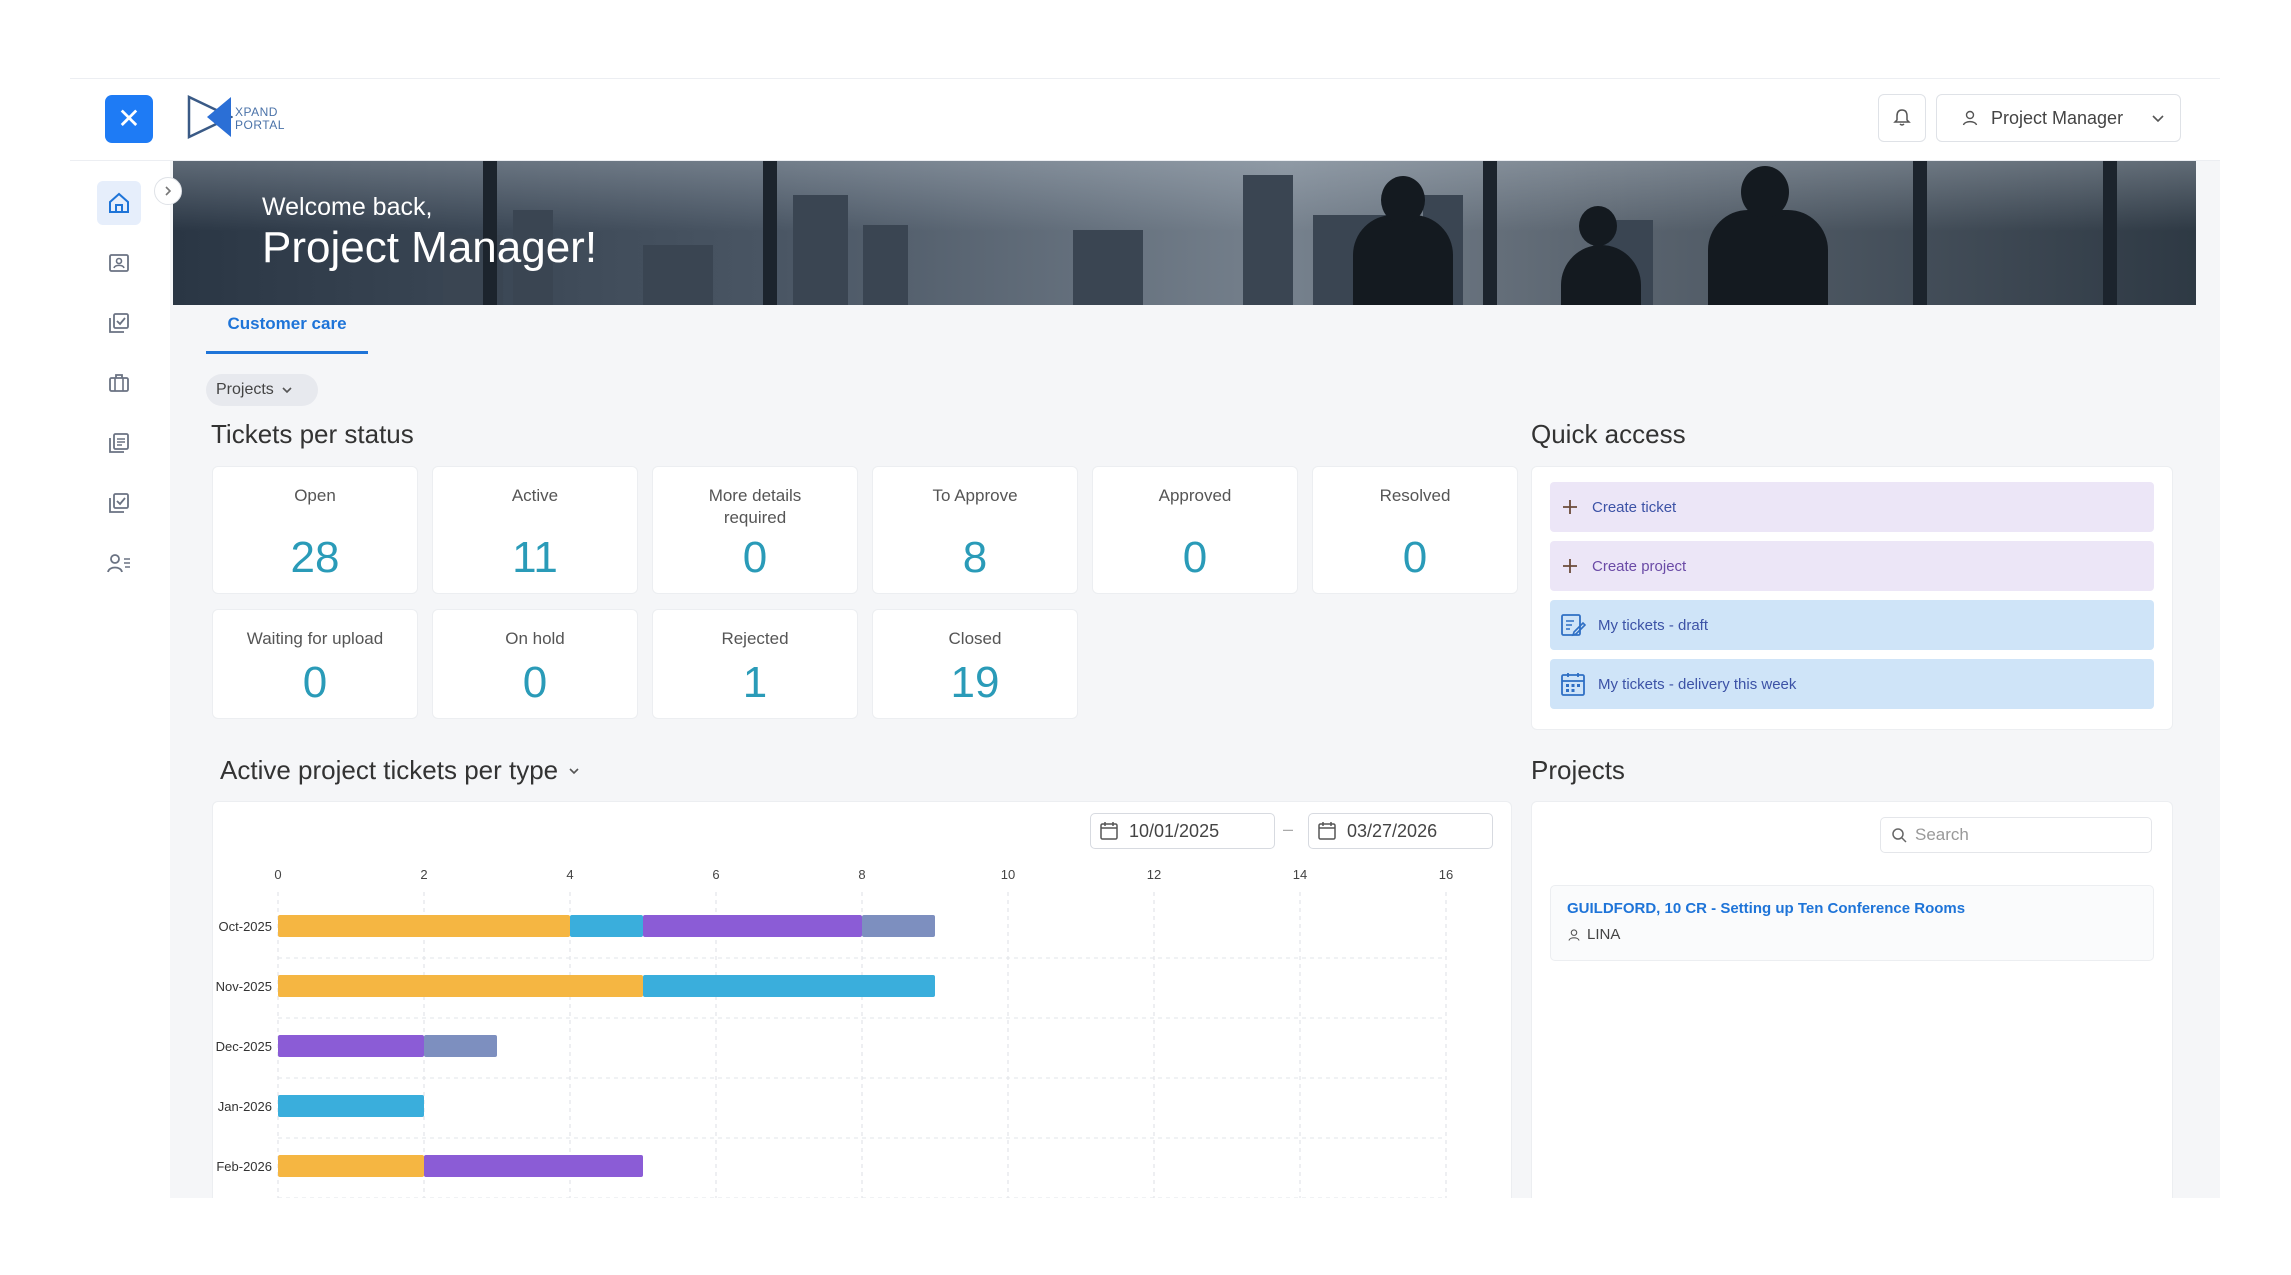 The image size is (2291, 1275). What do you see at coordinates (755, 506) in the screenshot?
I see `status-card-label: More details required` at bounding box center [755, 506].